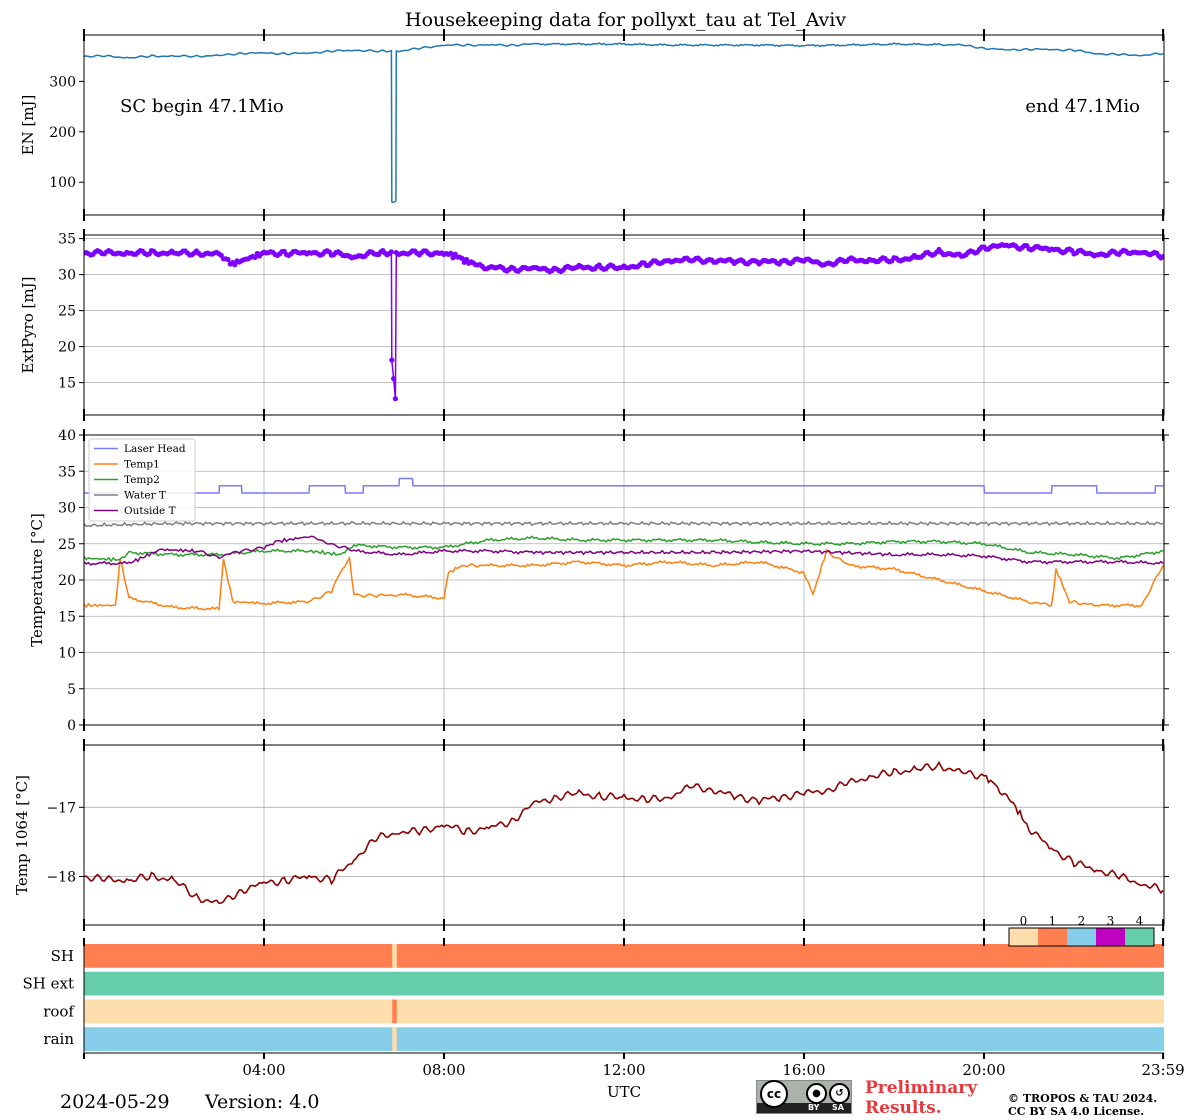 The height and width of the screenshot is (1120, 1200). What do you see at coordinates (814, 1107) in the screenshot?
I see `by-label: BY` at bounding box center [814, 1107].